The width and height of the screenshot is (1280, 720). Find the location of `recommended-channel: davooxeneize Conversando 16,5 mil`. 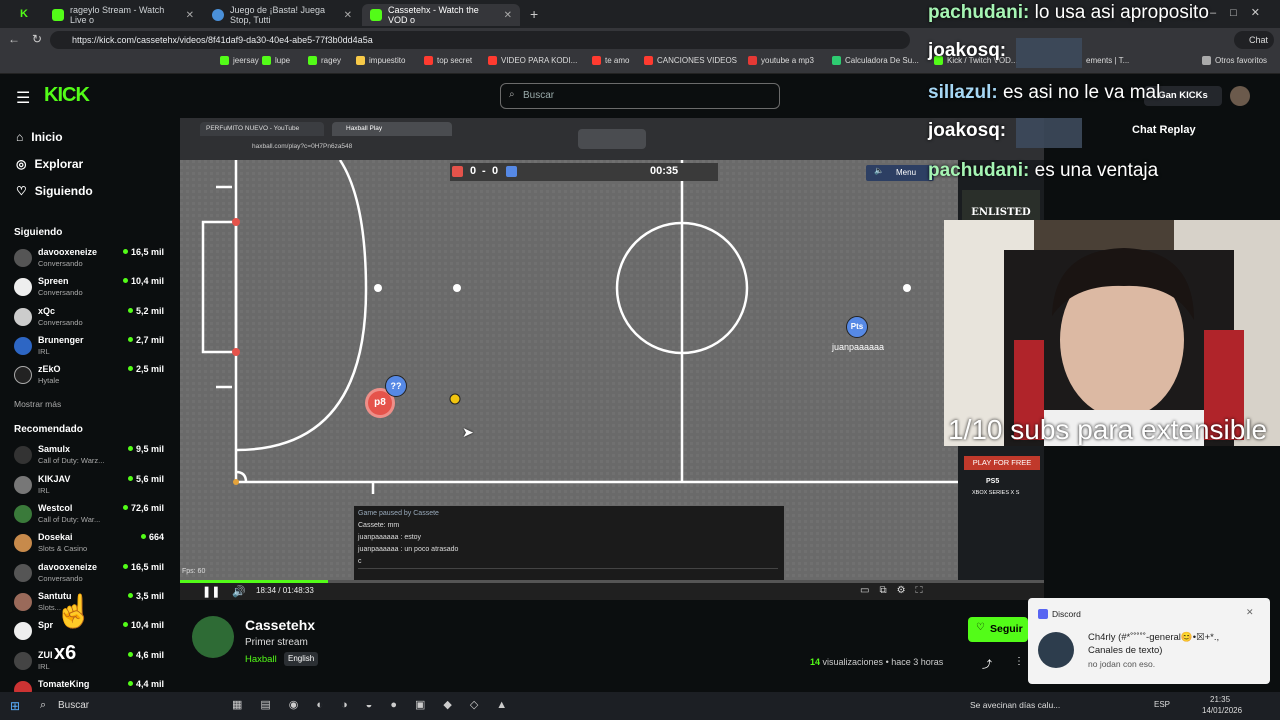

recommended-channel: davooxeneize Conversando 16,5 mil is located at coordinates (89, 576).